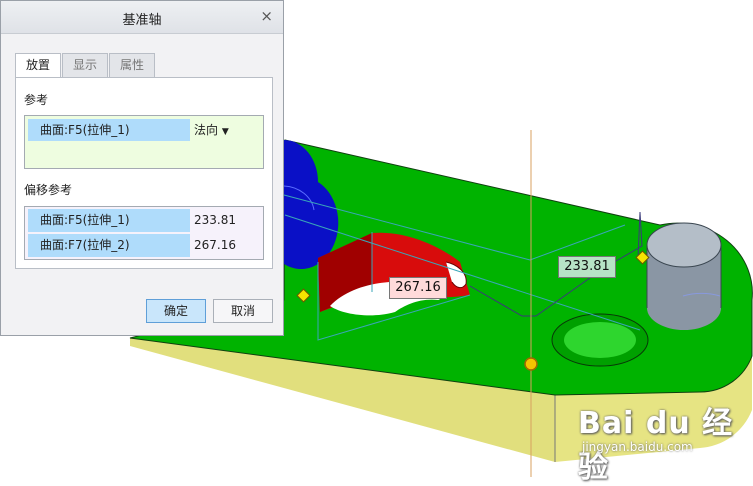 The image size is (753, 486). I want to click on offset-reference-name: 曲面:F7(拉伸_2), so click(109, 245).